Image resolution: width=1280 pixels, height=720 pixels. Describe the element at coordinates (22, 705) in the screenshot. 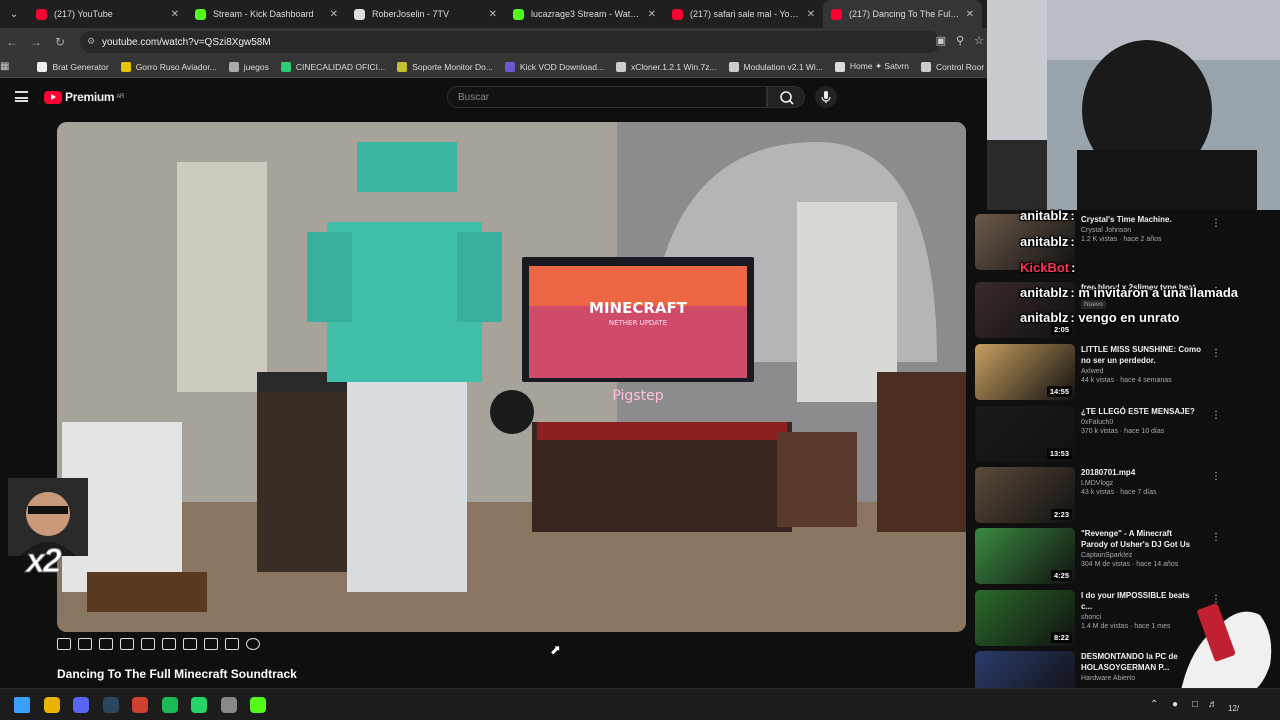

I see `windows-start-icon` at that location.